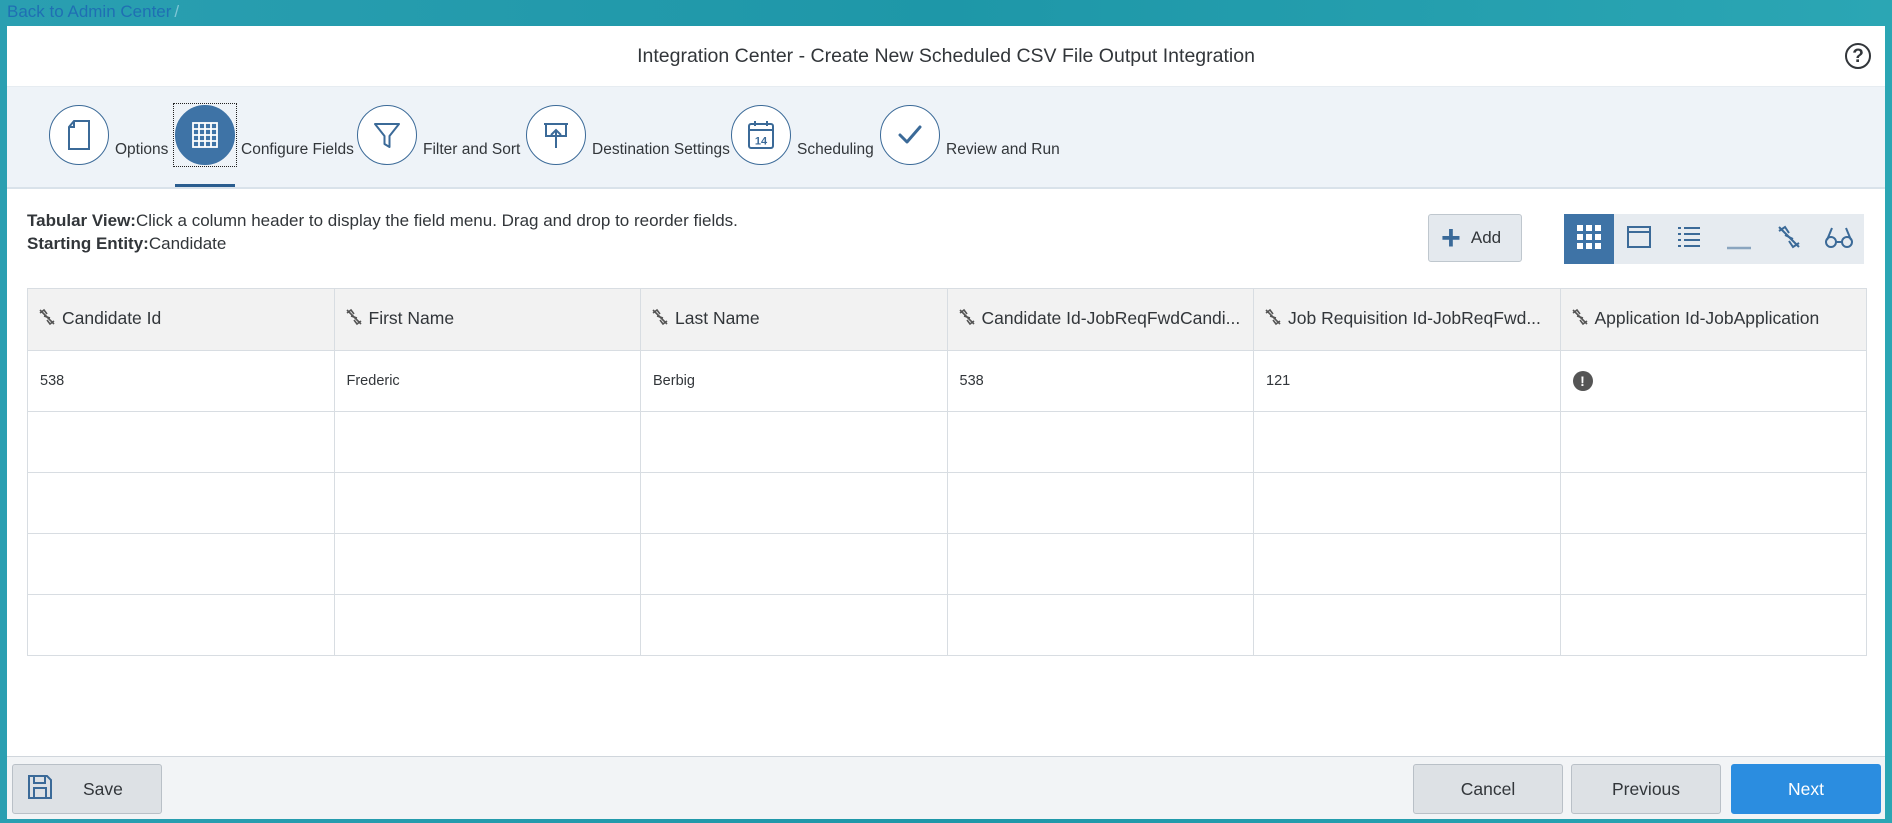 The height and width of the screenshot is (823, 1892). I want to click on card-view-icon, so click(1639, 239).